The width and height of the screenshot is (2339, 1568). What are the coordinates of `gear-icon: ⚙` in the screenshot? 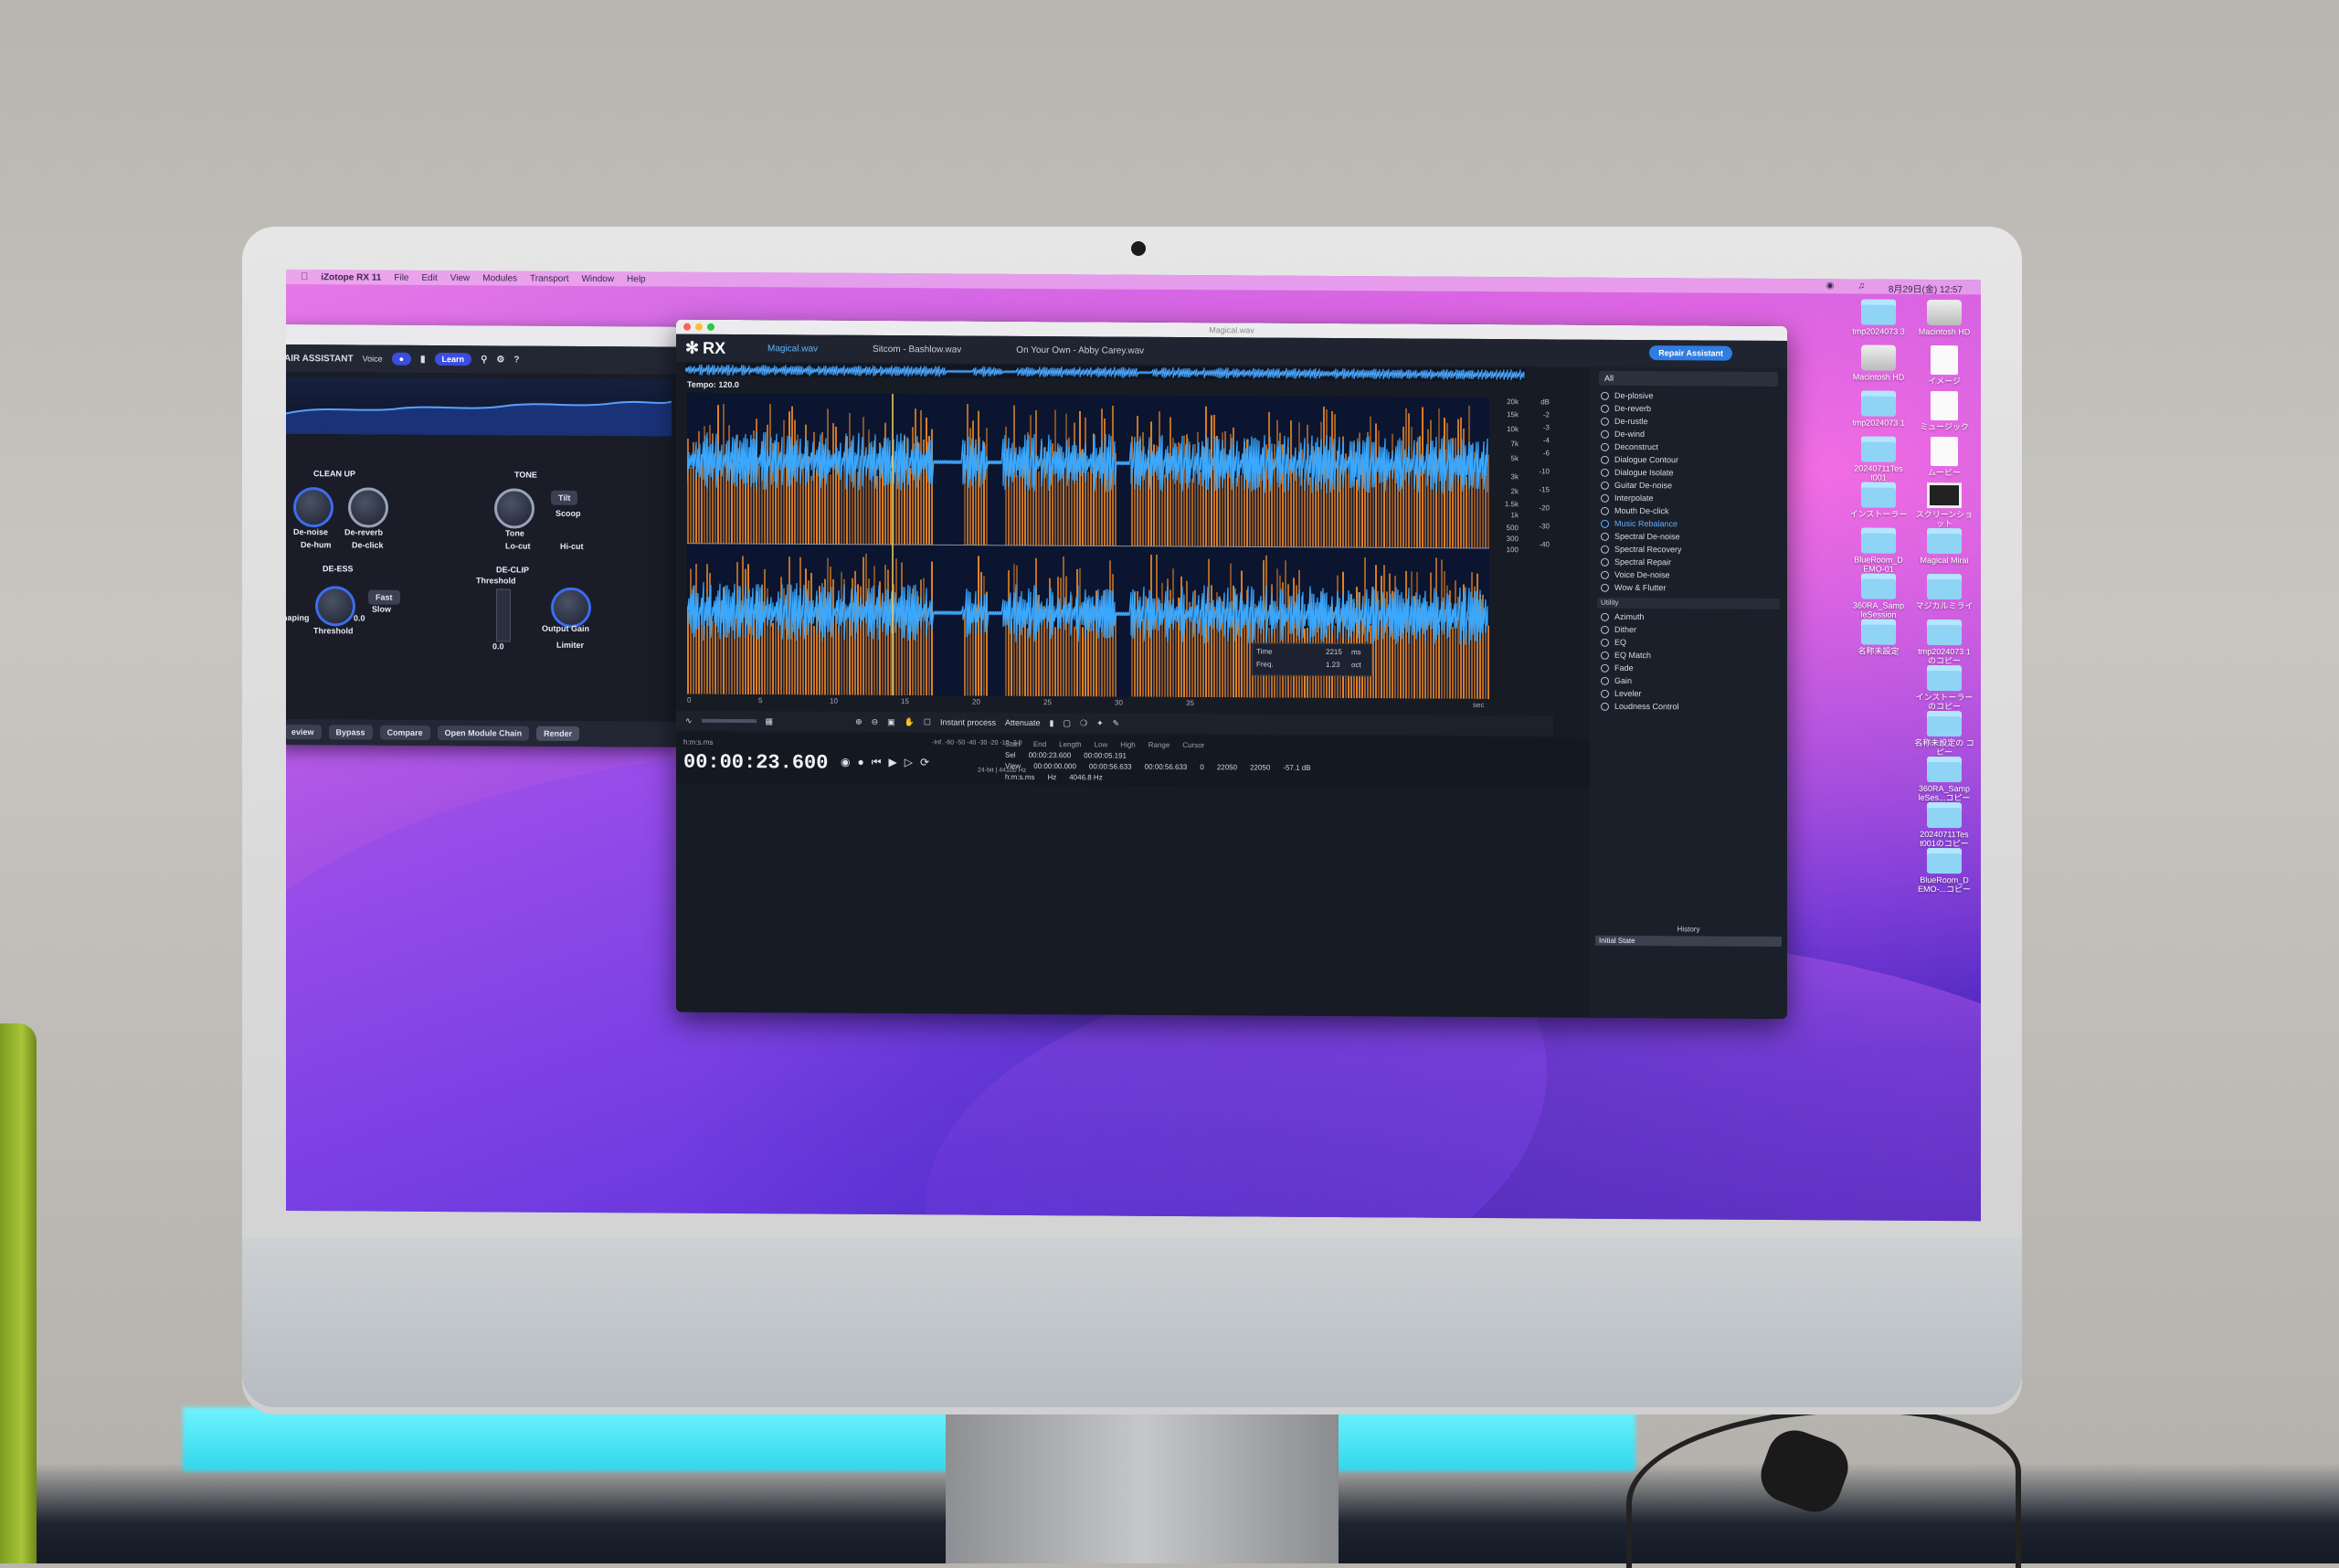 It's located at (500, 360).